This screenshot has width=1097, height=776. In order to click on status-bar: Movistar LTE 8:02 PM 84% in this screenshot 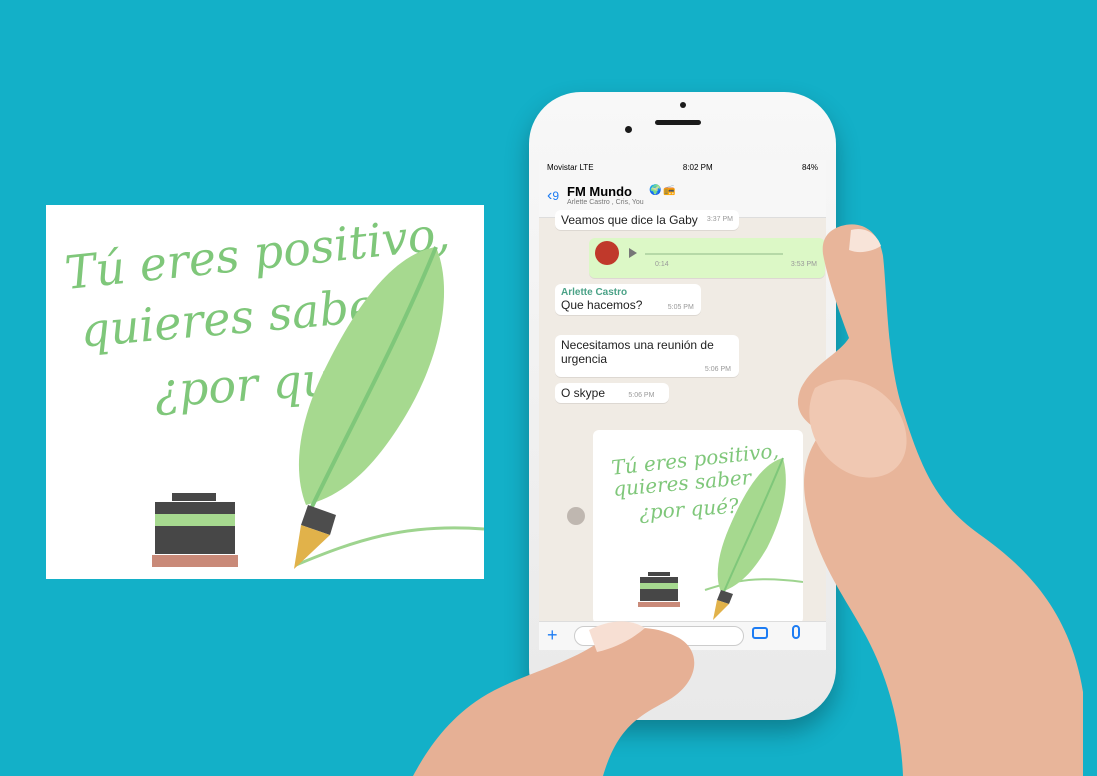, I will do `click(682, 167)`.